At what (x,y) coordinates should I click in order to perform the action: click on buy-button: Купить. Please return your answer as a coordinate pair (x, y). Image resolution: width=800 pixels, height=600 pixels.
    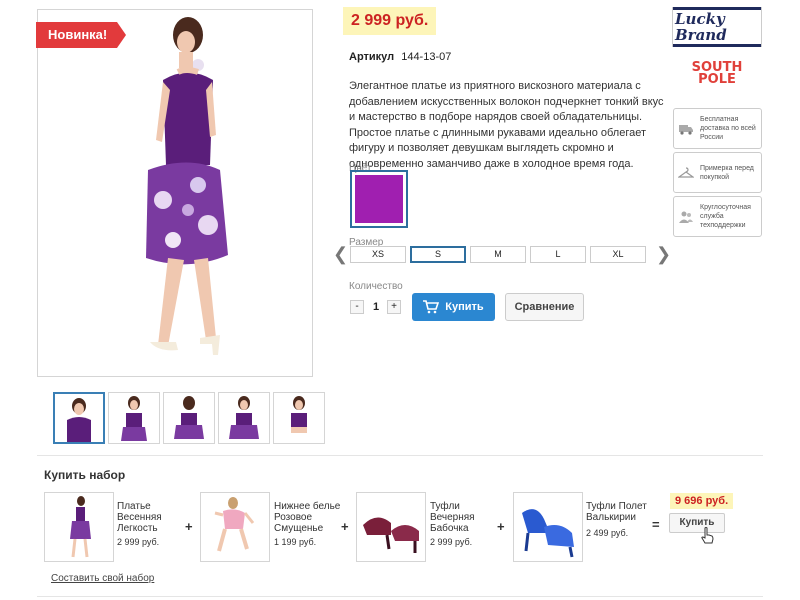
    Looking at the image, I should click on (453, 307).